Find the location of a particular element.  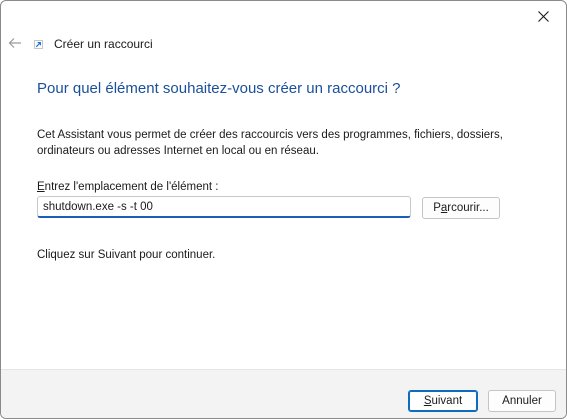

wizard-footer: Suivant Annuler is located at coordinates (283, 393).